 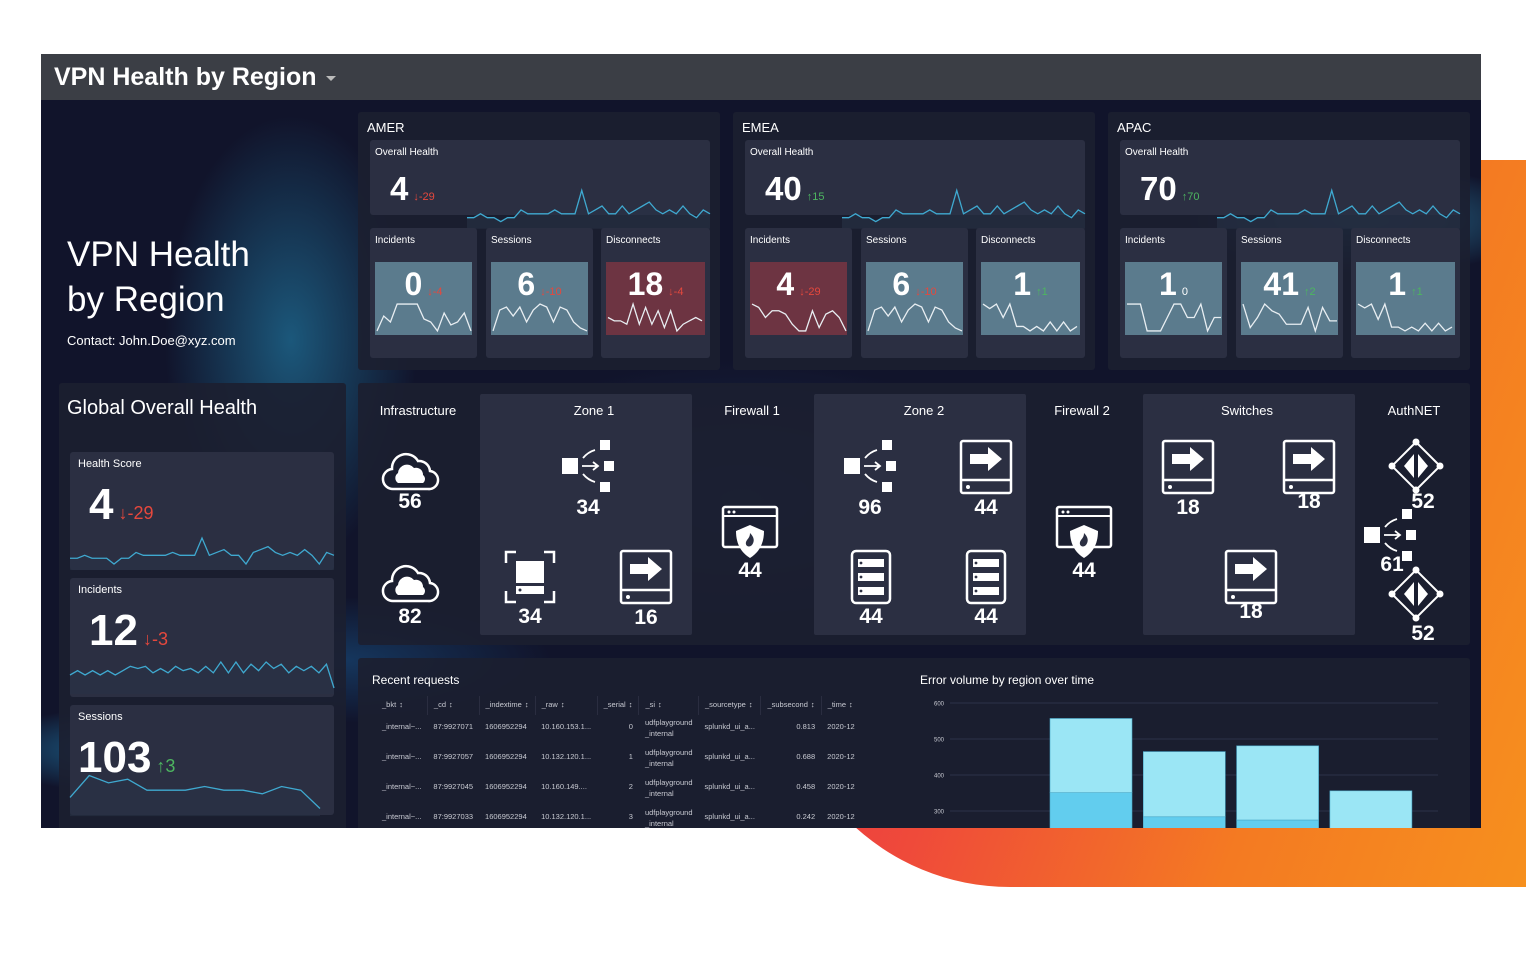 I want to click on metric-value: 40 15, so click(x=794, y=189).